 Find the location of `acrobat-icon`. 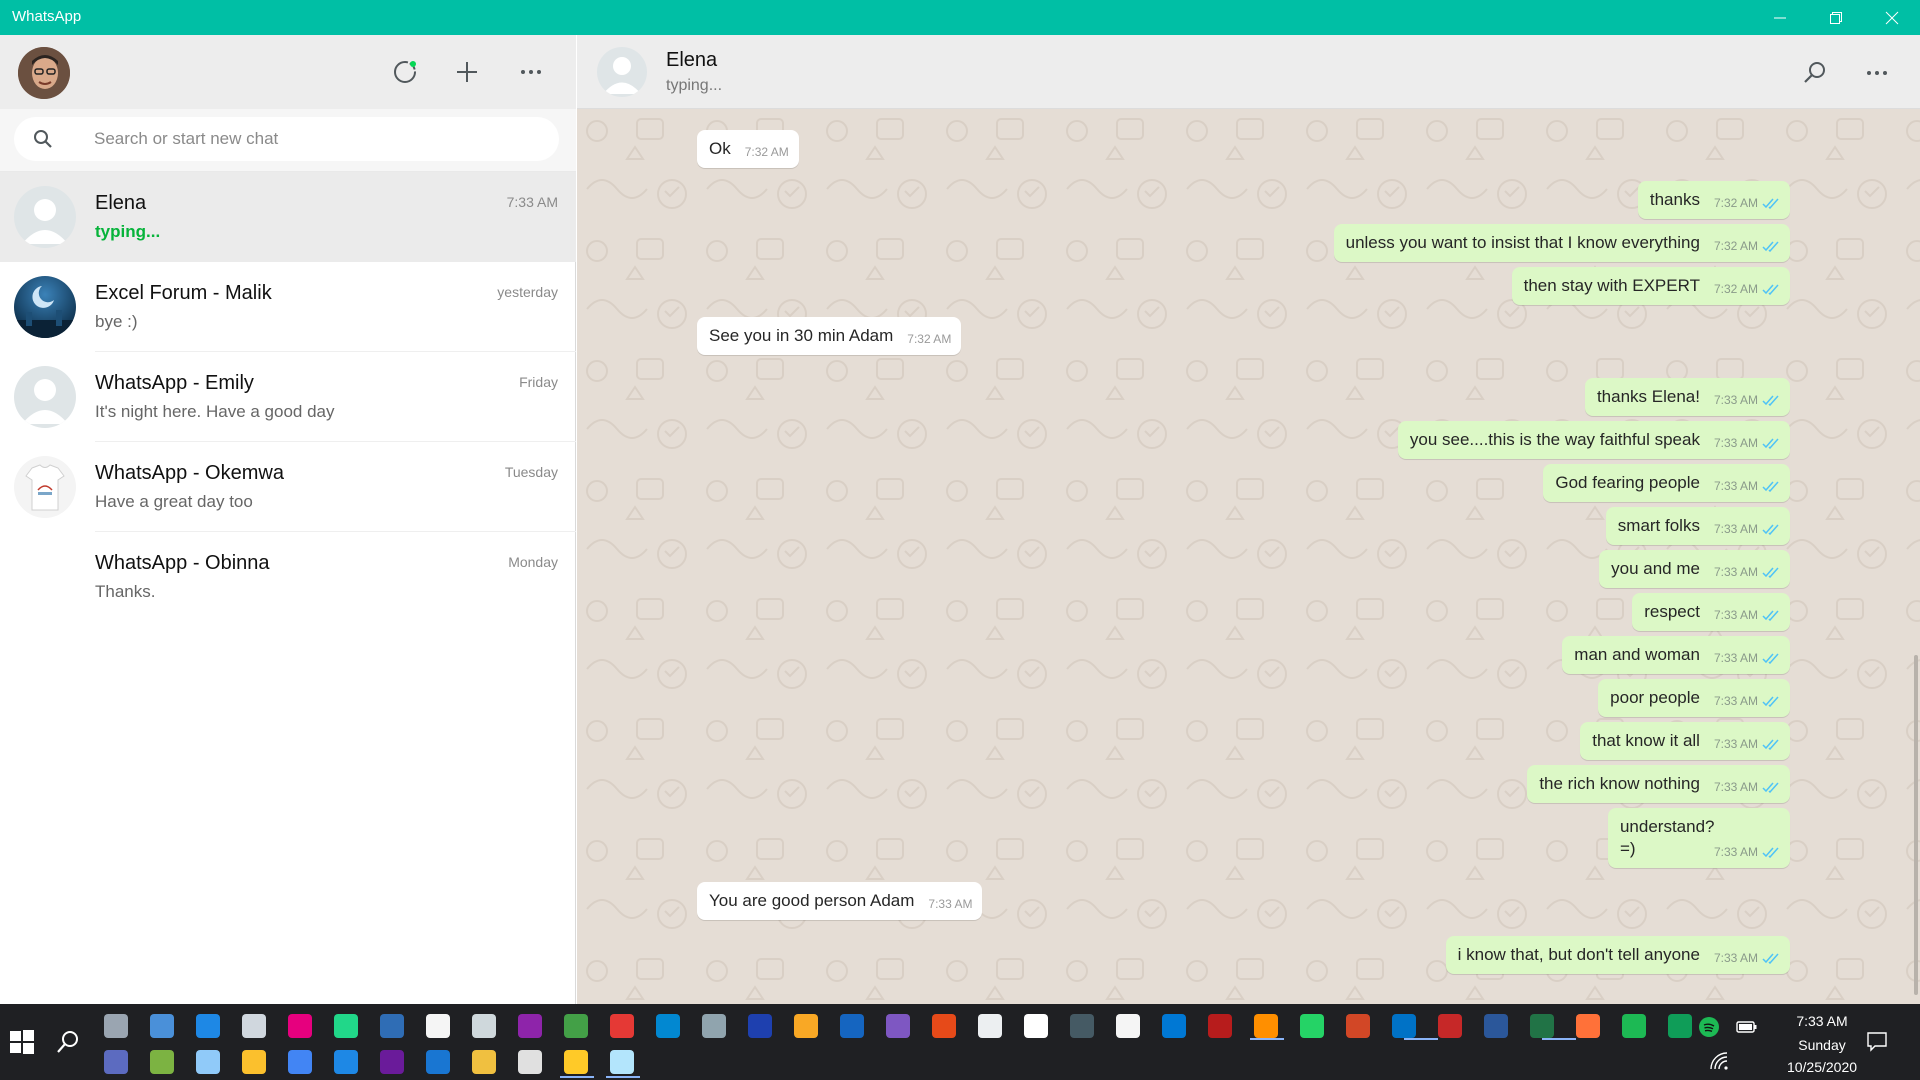

acrobat-icon is located at coordinates (622, 1026).